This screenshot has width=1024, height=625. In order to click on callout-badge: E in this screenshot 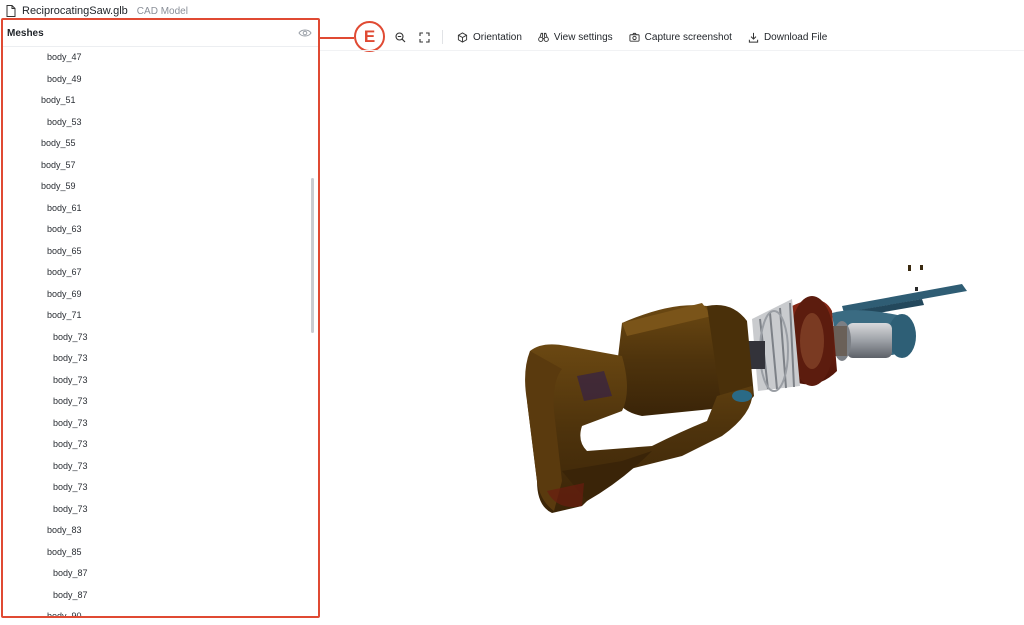, I will do `click(369, 36)`.